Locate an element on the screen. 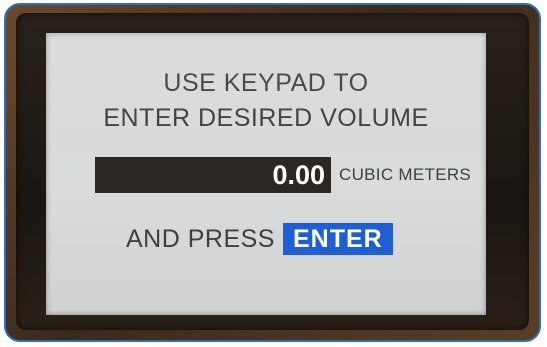  instruction-line-2: ENTER DESIRED VOLUME is located at coordinates (266, 118).